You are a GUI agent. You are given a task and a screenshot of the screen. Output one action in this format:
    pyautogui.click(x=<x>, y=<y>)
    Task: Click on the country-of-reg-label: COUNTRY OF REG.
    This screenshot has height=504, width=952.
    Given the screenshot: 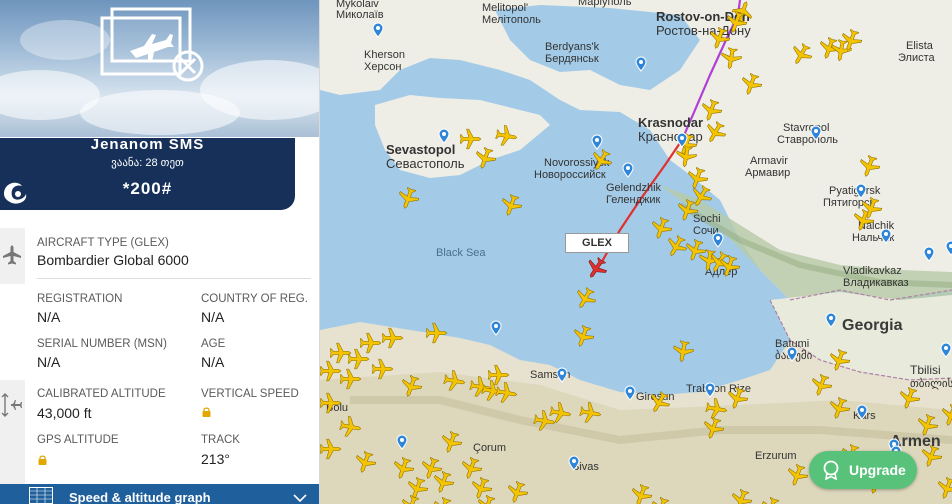 What is the action you would take?
    pyautogui.click(x=254, y=299)
    